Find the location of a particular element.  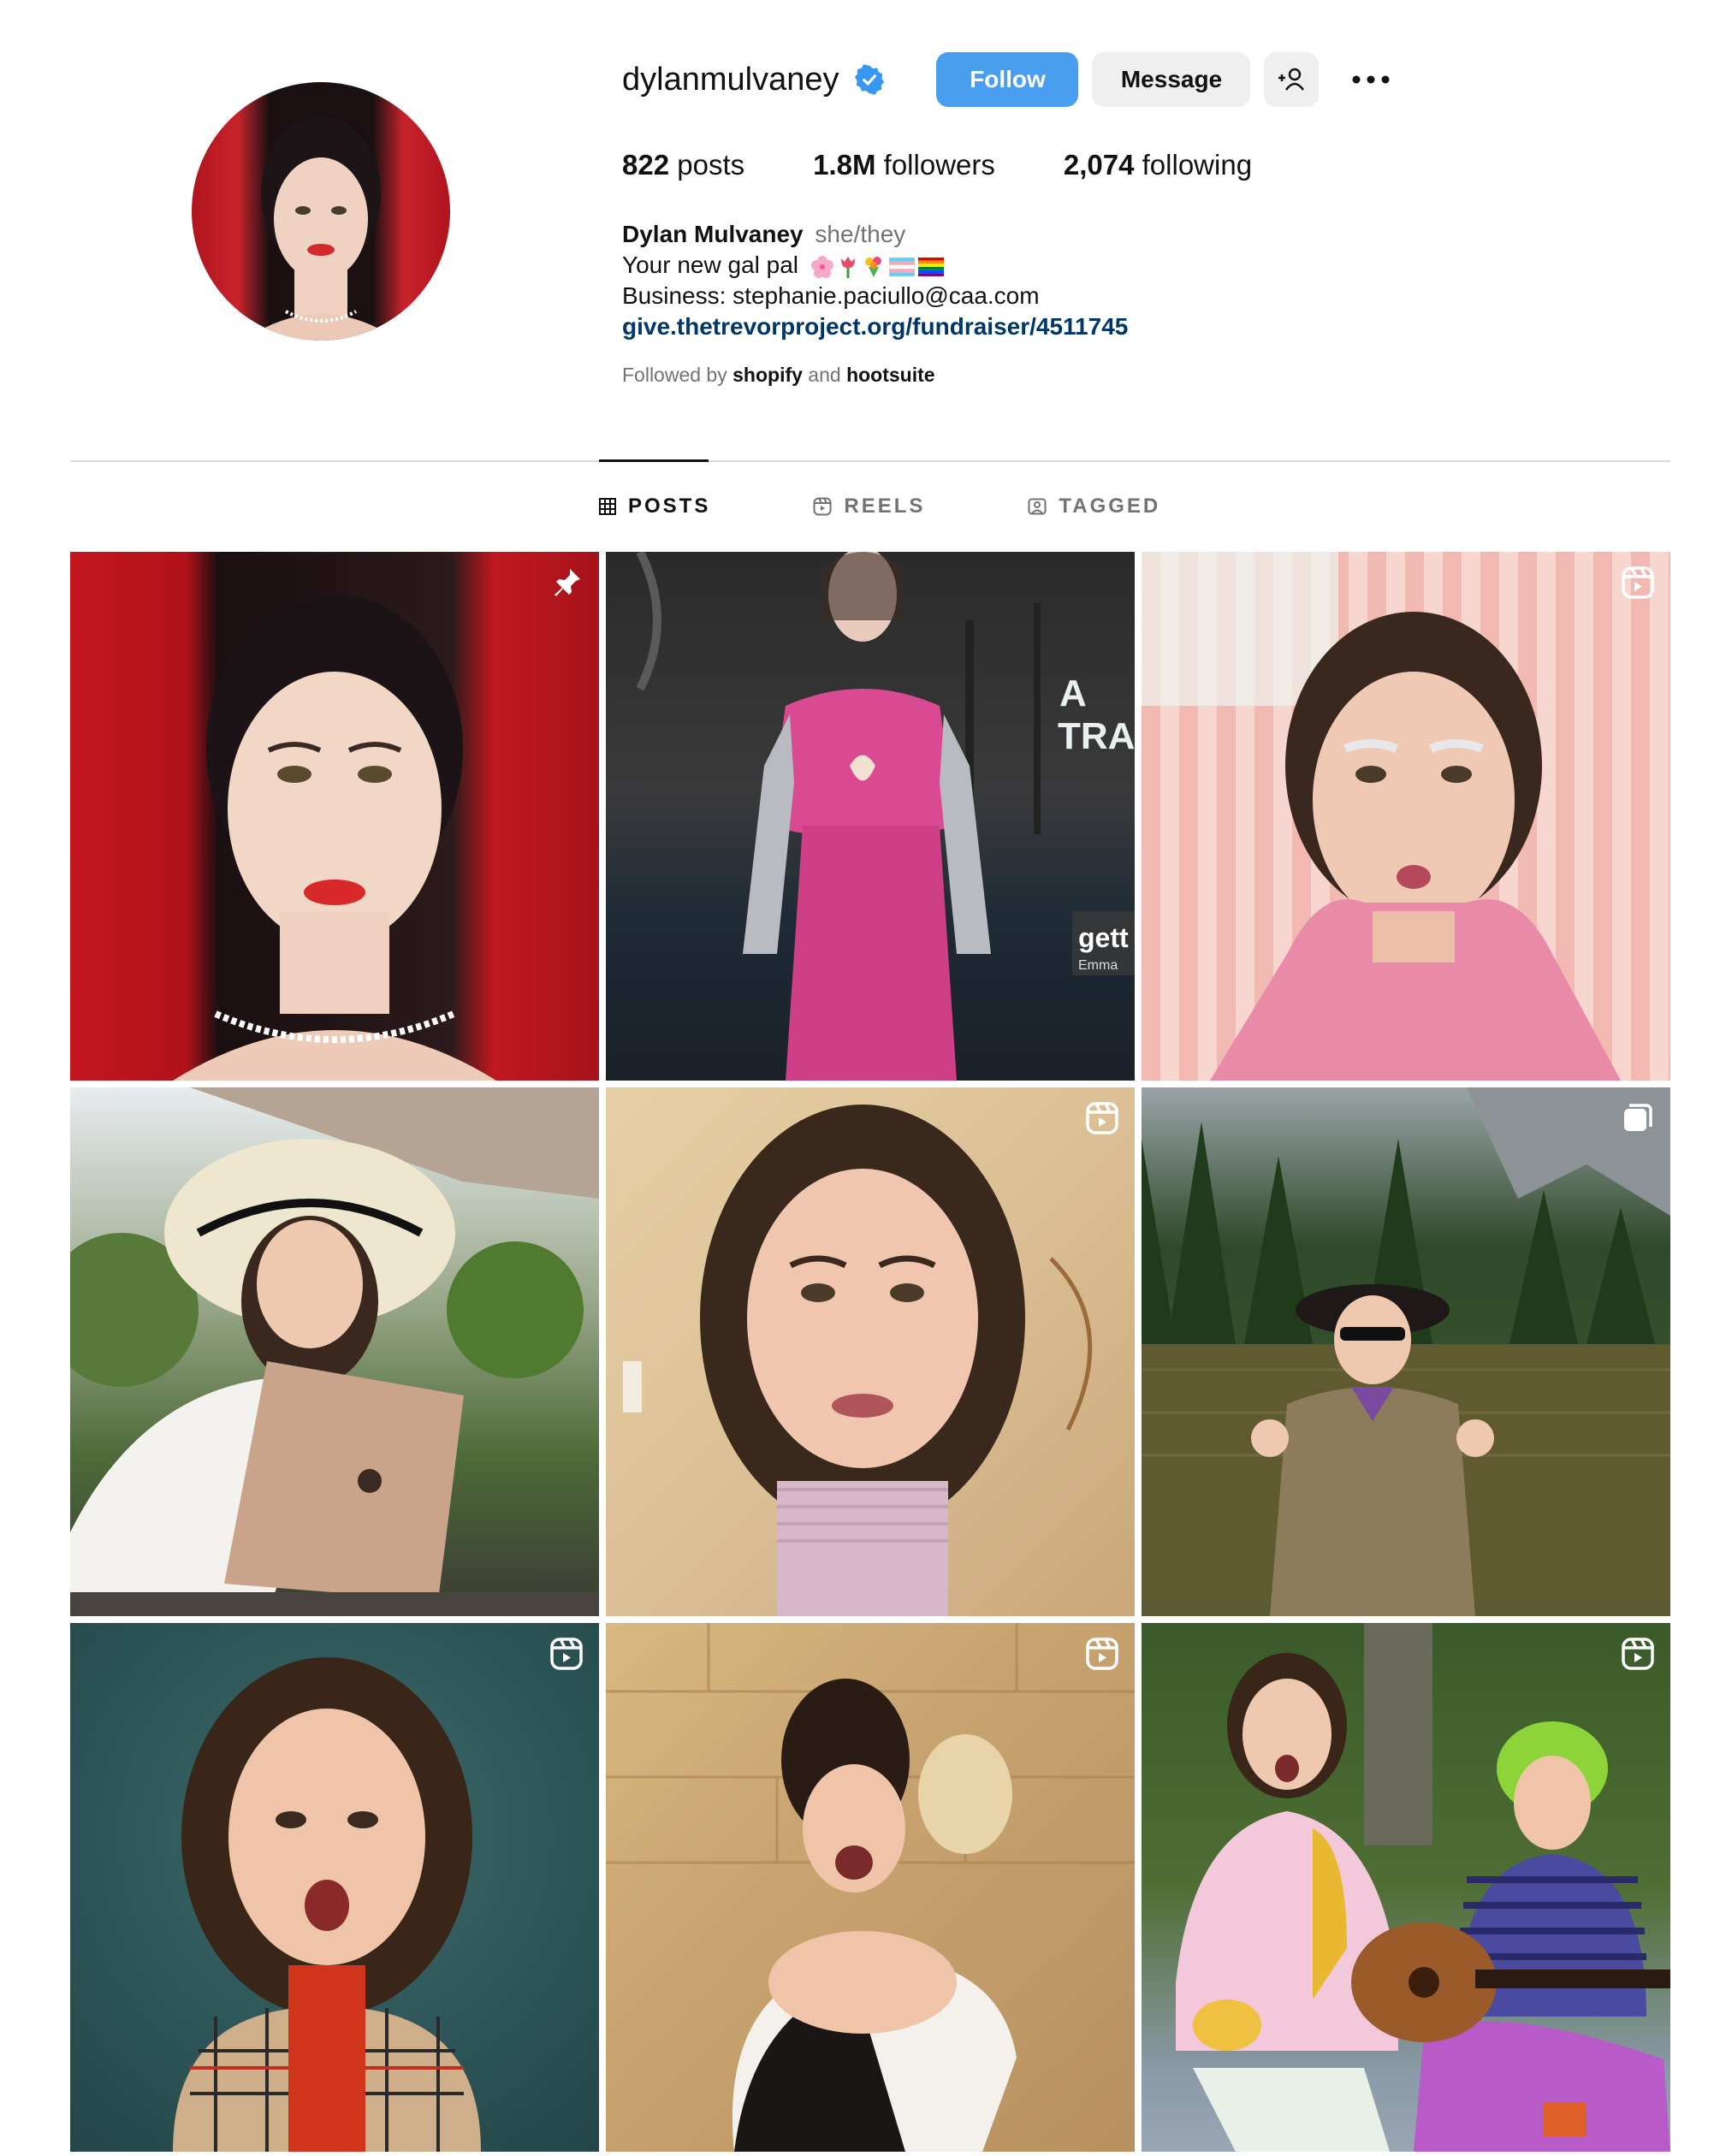

profile-tabs: POSTS REELS TAGGED is located at coordinates (879, 506).